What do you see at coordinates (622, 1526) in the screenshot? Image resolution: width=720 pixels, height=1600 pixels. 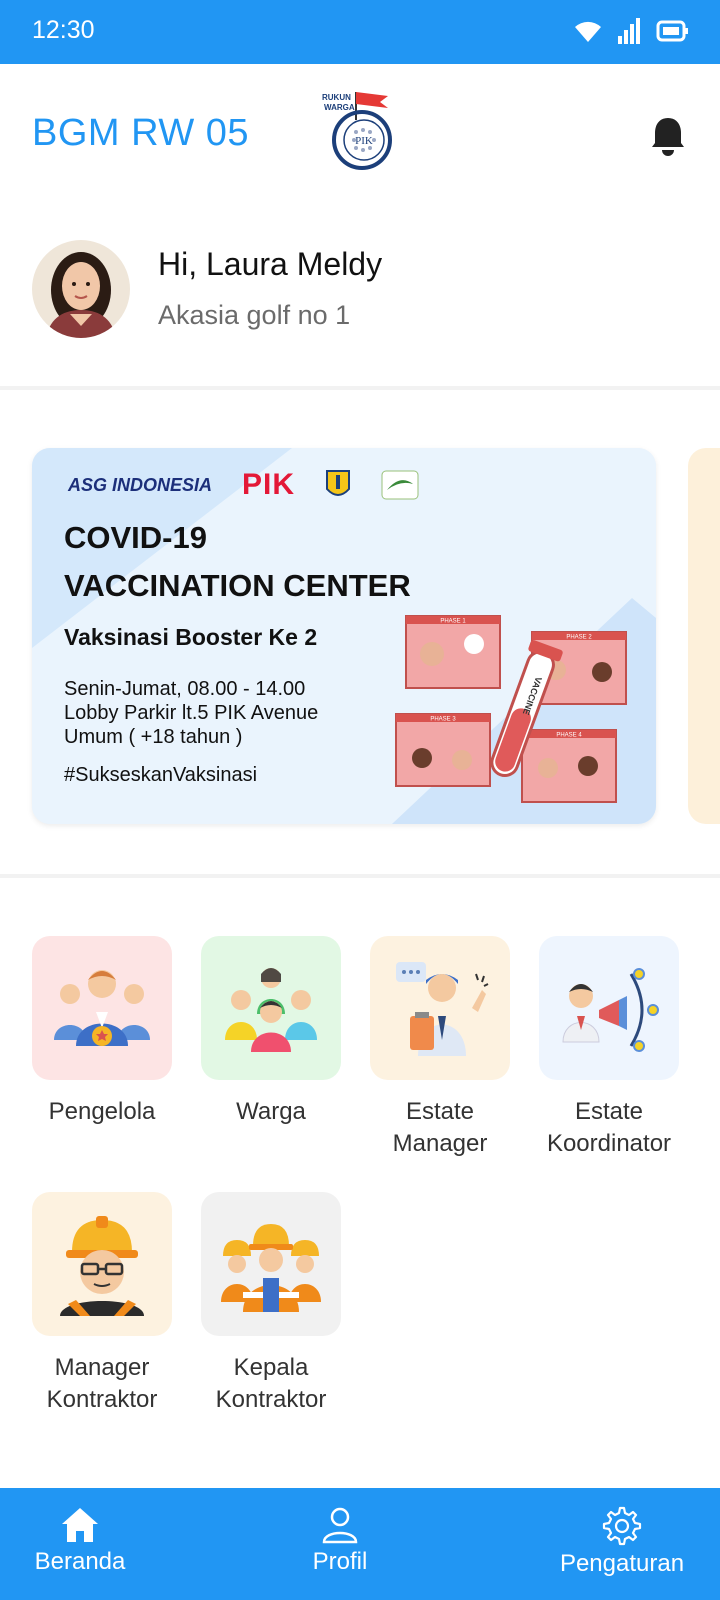 I see `gear-icon` at bounding box center [622, 1526].